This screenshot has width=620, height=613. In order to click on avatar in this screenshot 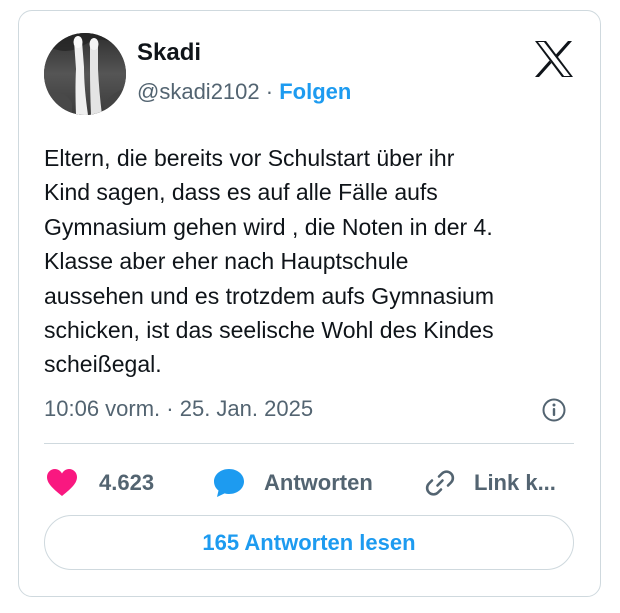, I will do `click(85, 74)`.